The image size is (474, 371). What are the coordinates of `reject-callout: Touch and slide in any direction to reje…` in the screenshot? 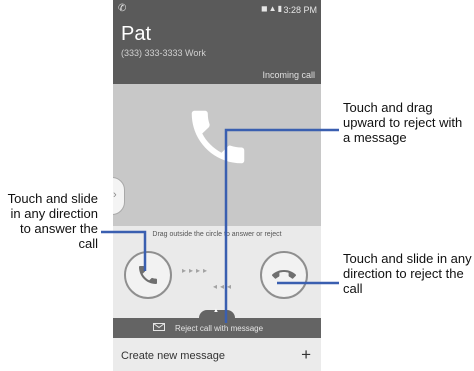 It's located at (407, 273).